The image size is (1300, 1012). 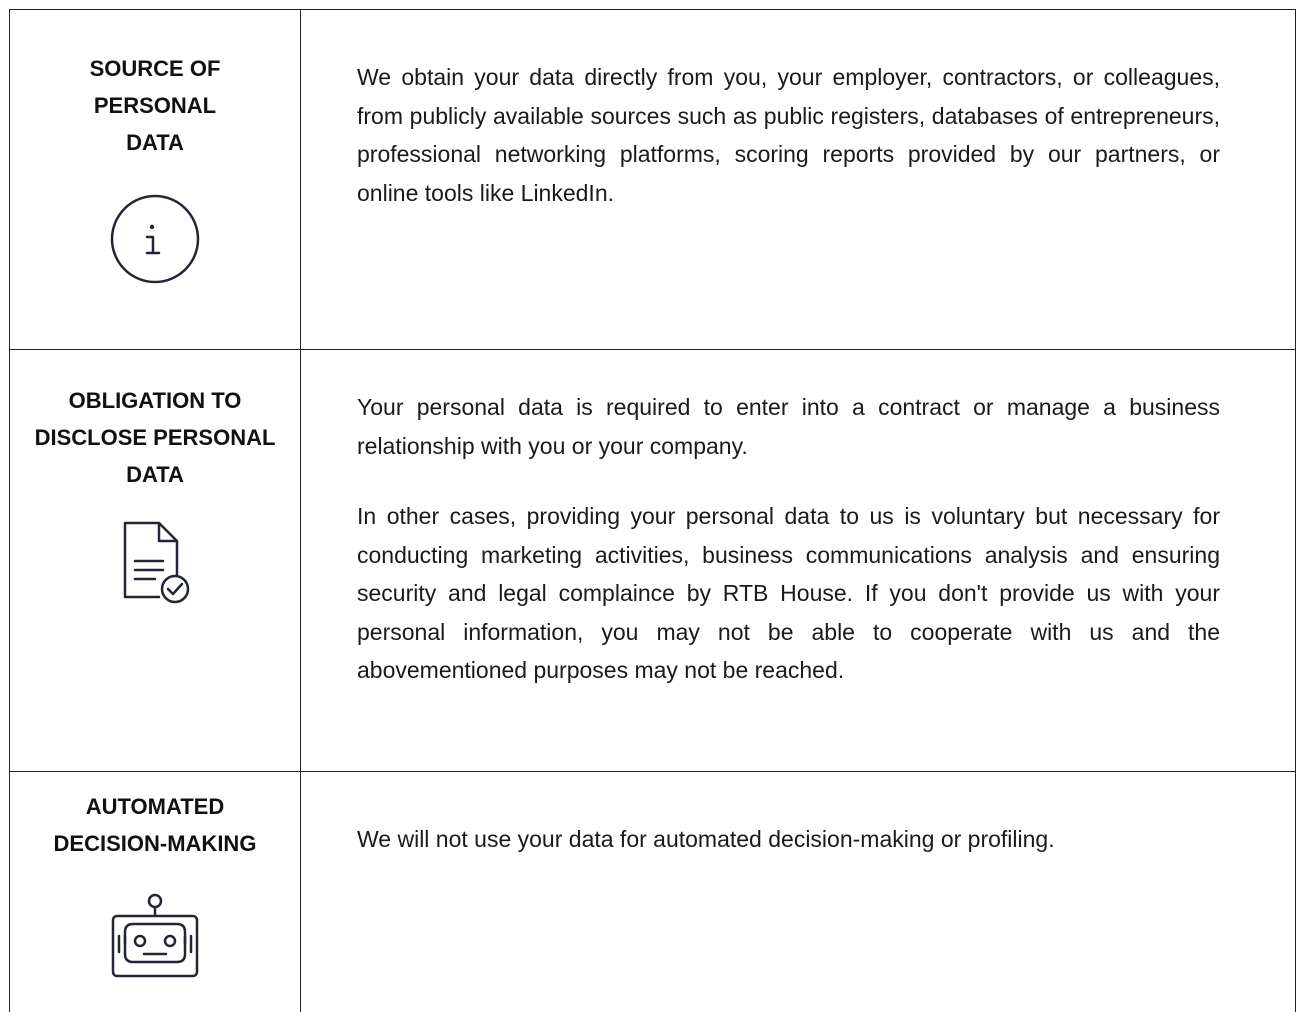 I want to click on row-label: AUTOMATED DECISION-MAKING, so click(x=155, y=817).